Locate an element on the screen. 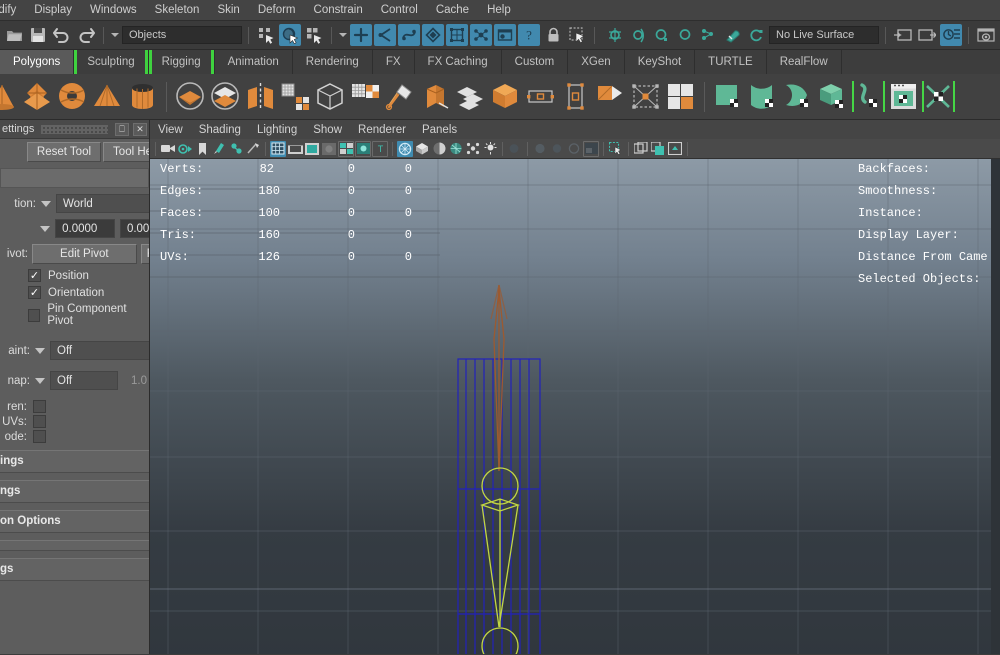 This screenshot has width=1000, height=655. uv-unfold-icon is located at coordinates (645, 96).